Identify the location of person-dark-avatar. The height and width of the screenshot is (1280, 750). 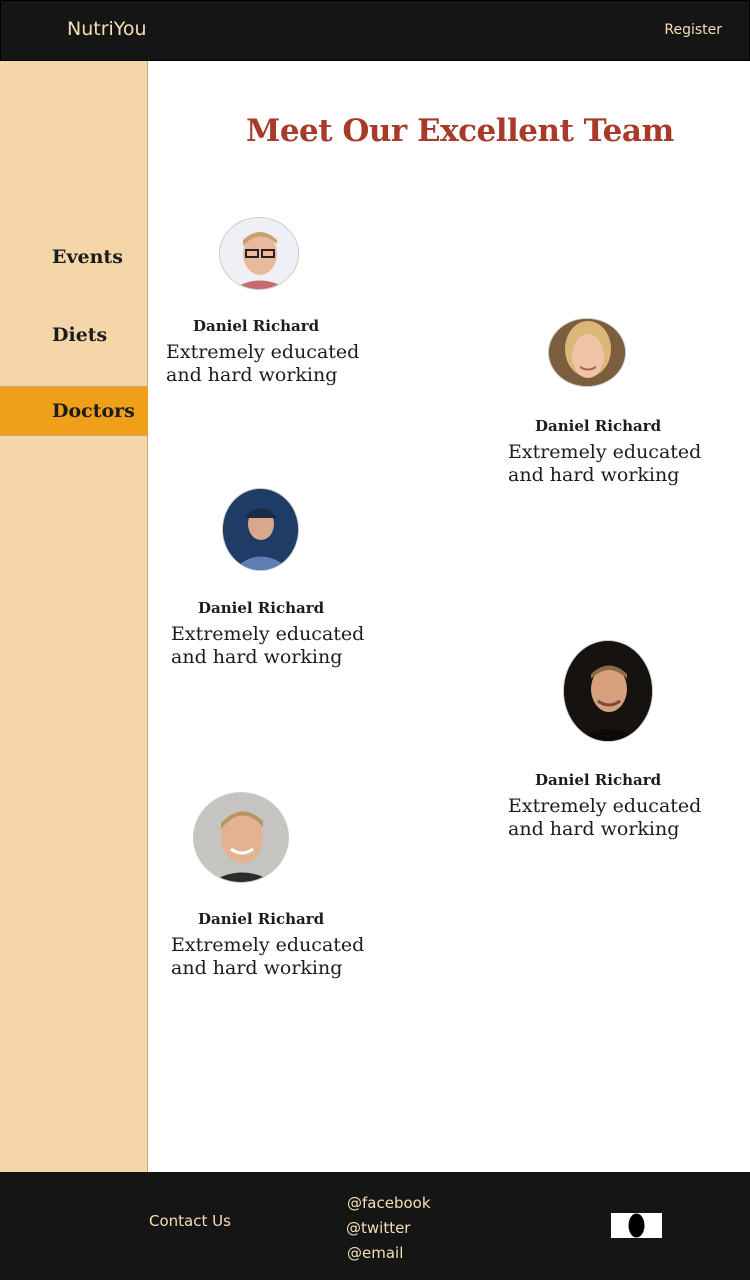
(608, 691).